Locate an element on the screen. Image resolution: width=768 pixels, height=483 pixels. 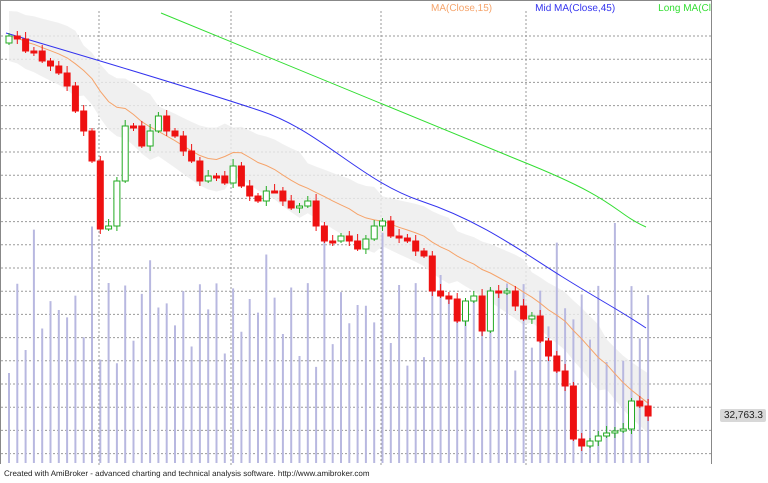
legend-label: Long MA(Cl is located at coordinates (684, 8).